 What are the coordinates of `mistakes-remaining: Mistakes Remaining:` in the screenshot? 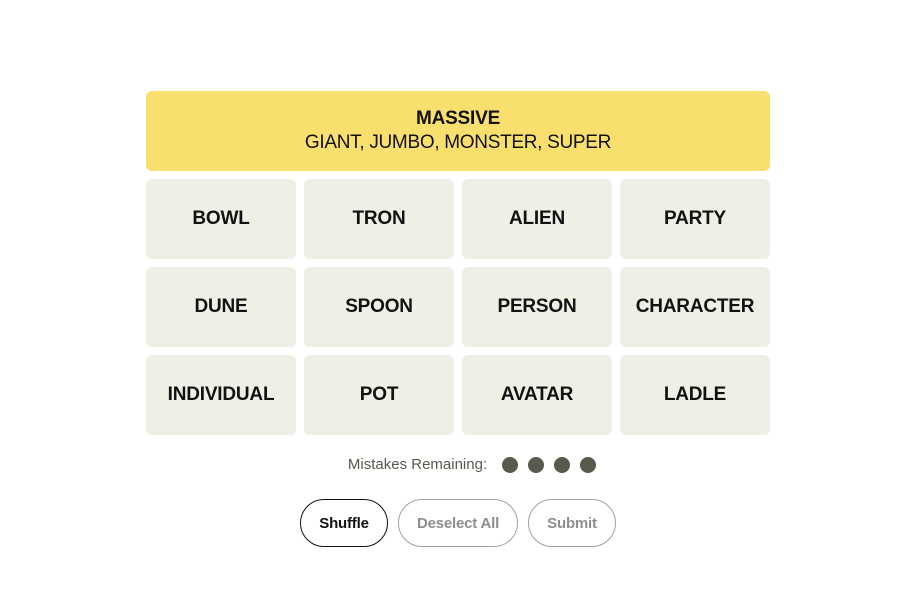 It's located at (452, 464).